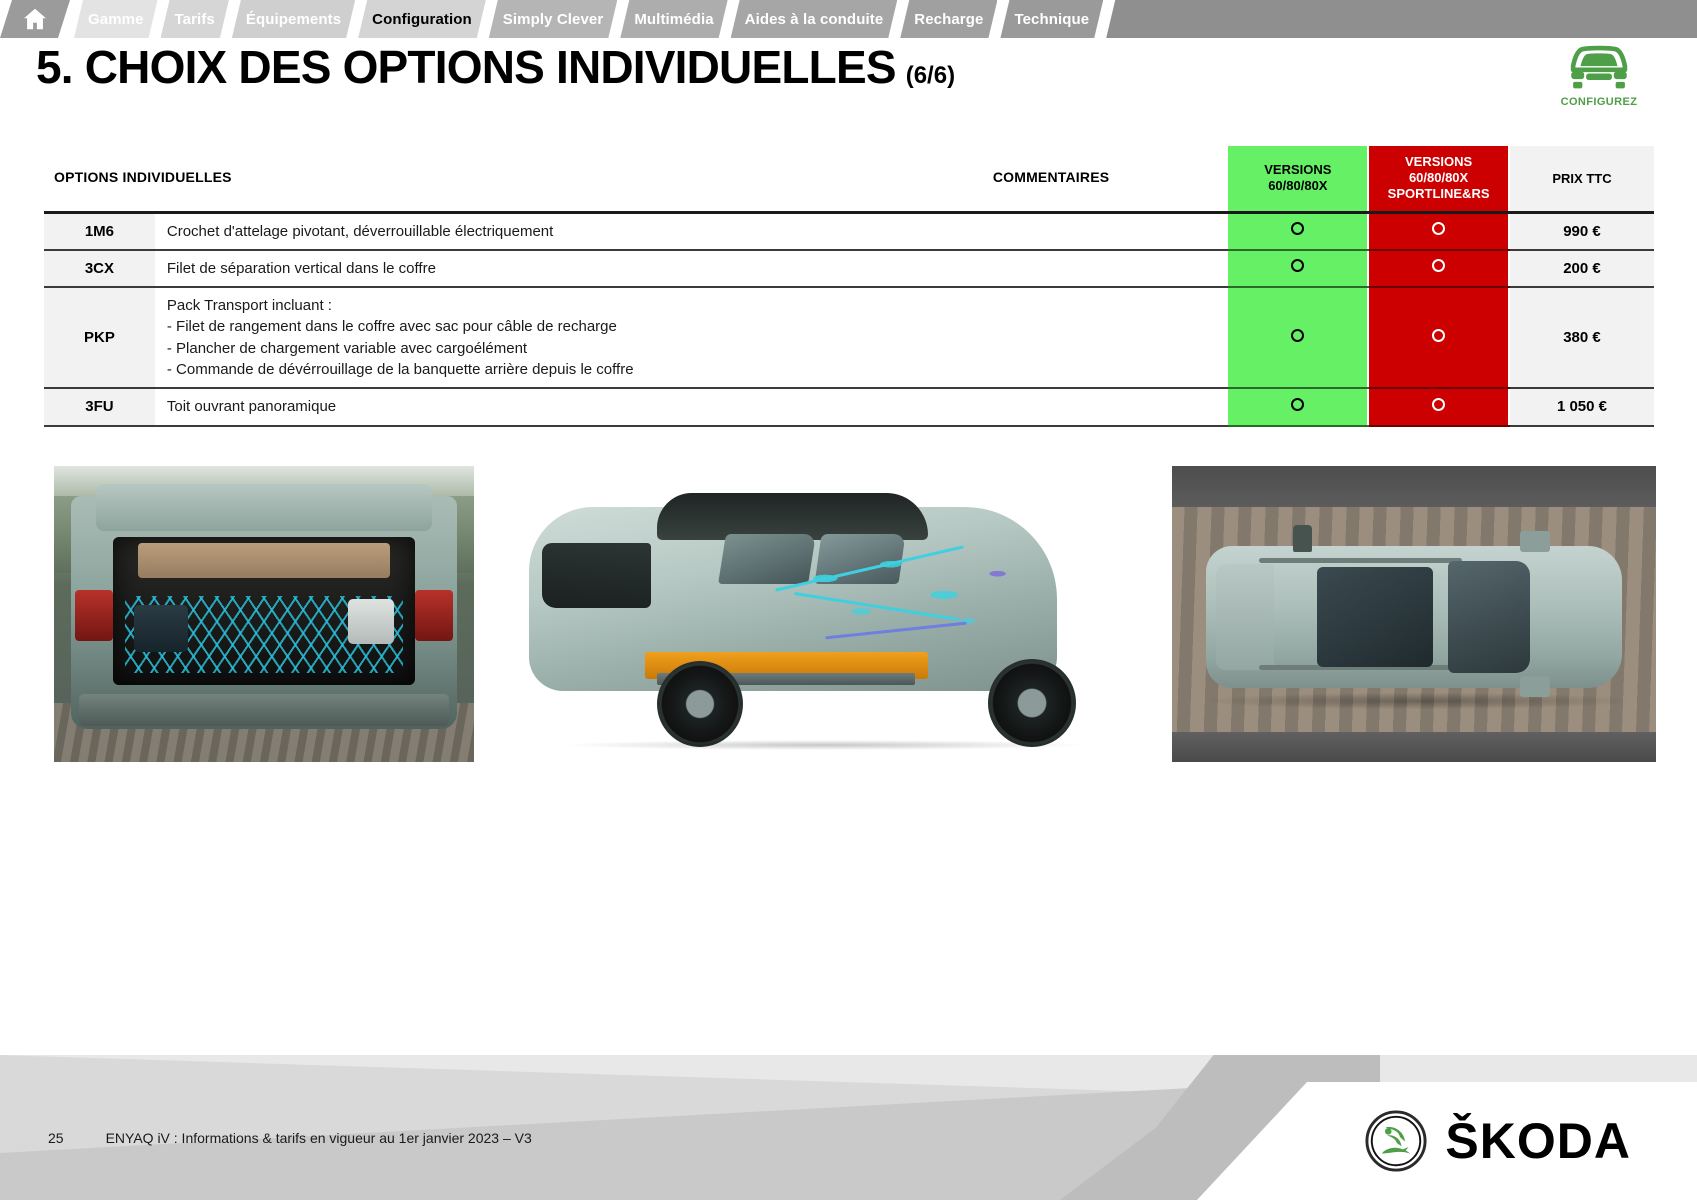 The height and width of the screenshot is (1200, 1697). What do you see at coordinates (1438, 180) in the screenshot?
I see `header-versions-sportline: VERSIONS 60/80/80X SPORTLINE&RS` at bounding box center [1438, 180].